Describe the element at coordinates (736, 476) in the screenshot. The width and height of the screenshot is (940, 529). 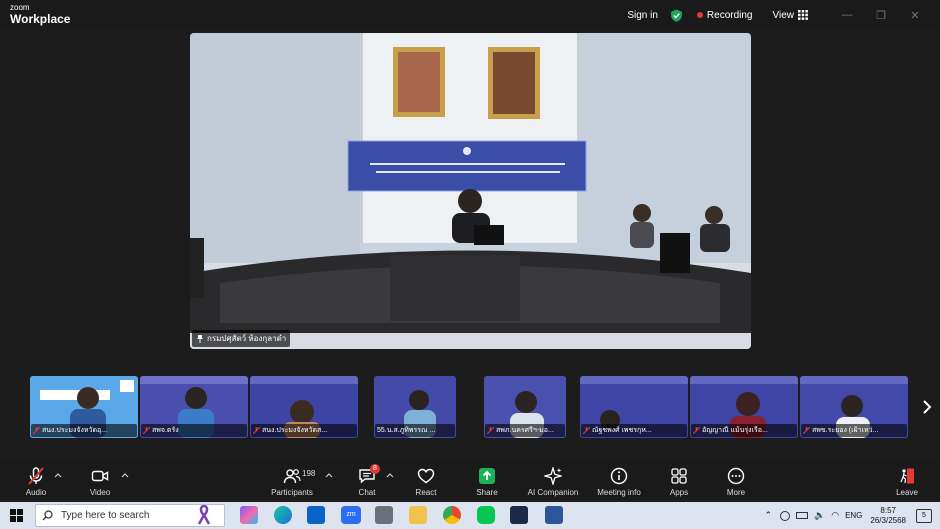
I see `more-dots-icon` at that location.